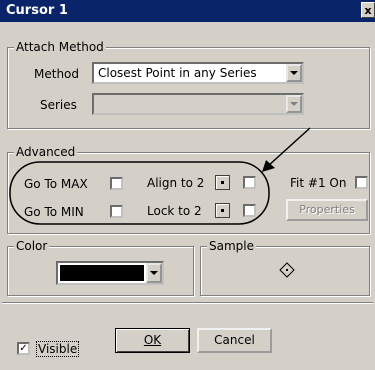 Image resolution: width=375 pixels, height=370 pixels. I want to click on color-legend: Color, so click(32, 246).